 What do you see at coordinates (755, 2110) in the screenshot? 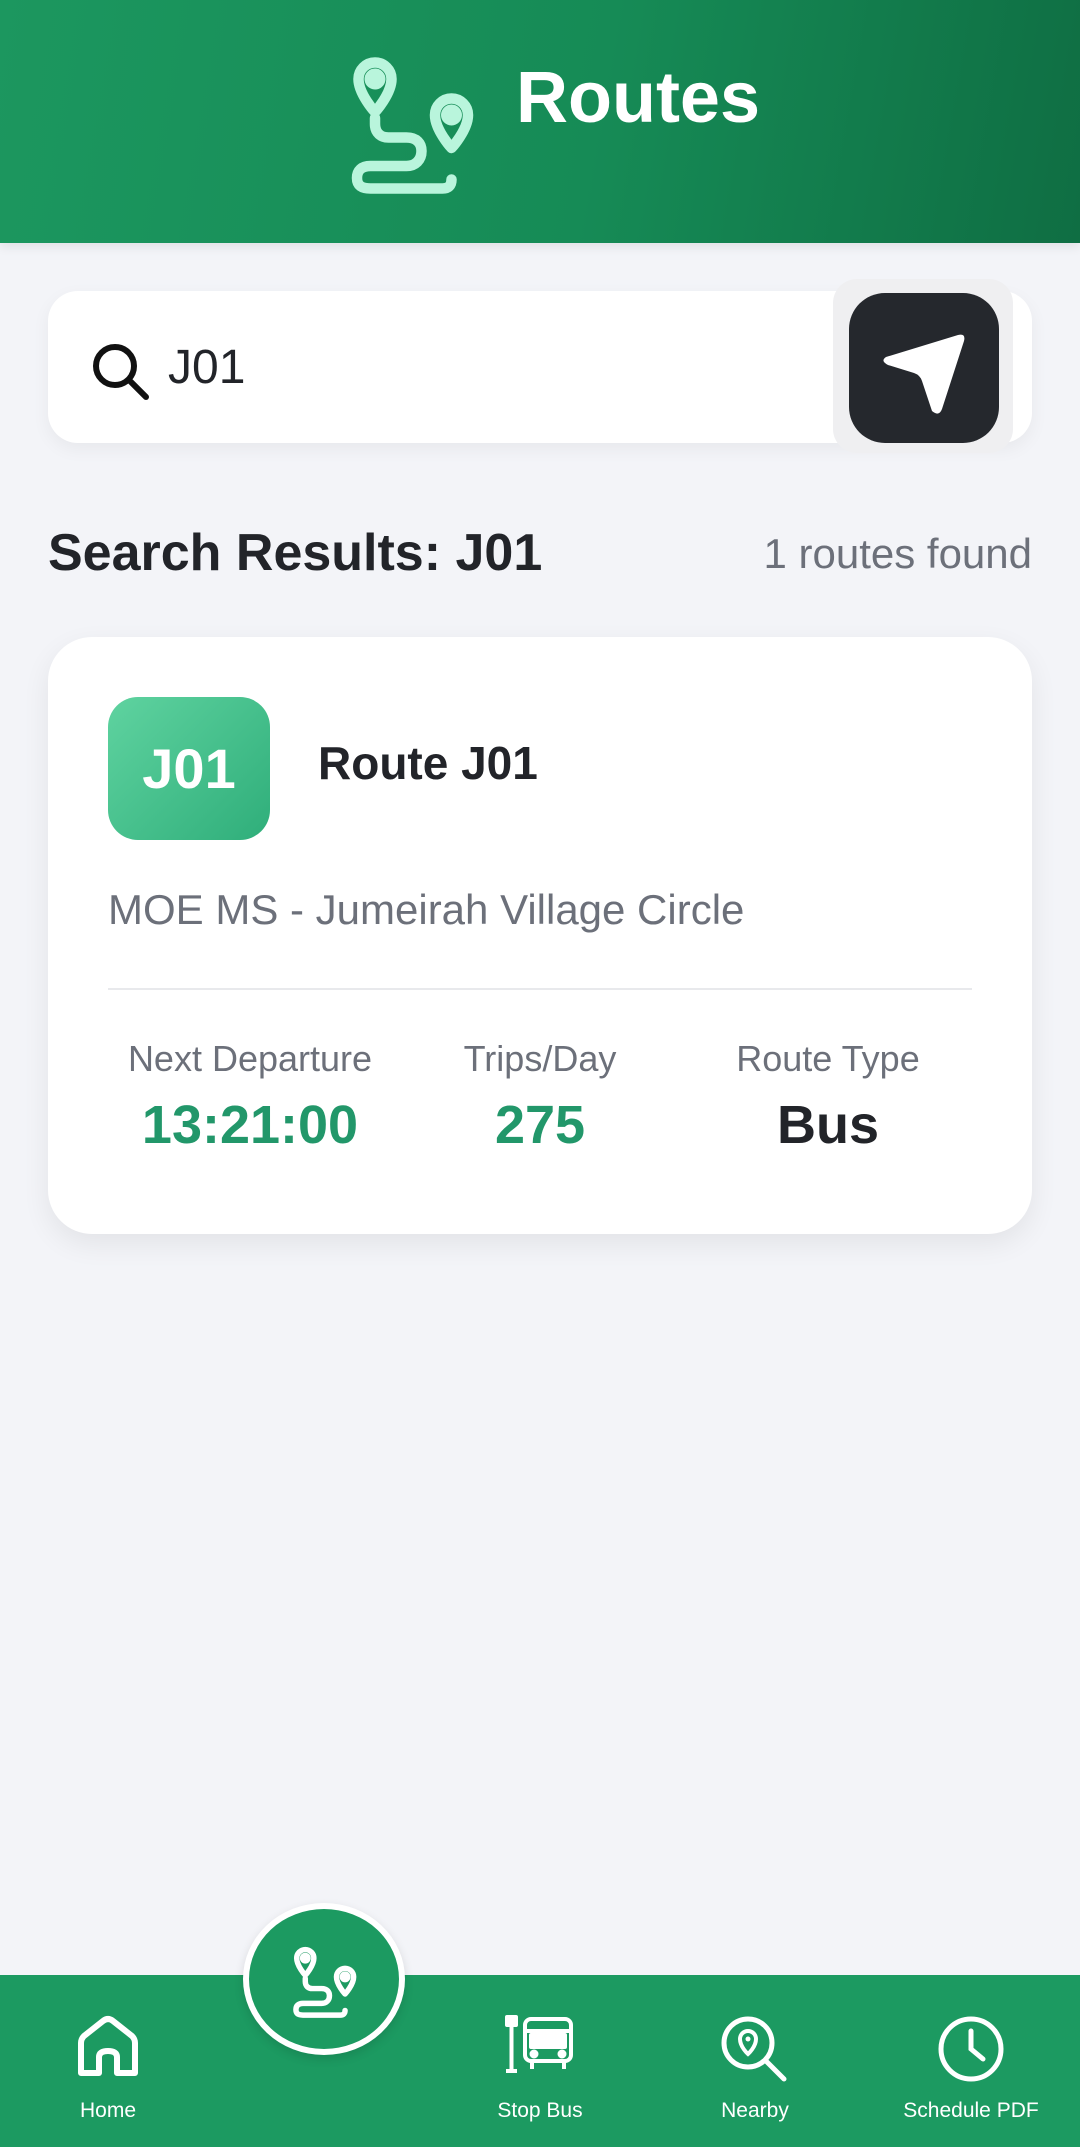
I see `nav-label: Nearby` at bounding box center [755, 2110].